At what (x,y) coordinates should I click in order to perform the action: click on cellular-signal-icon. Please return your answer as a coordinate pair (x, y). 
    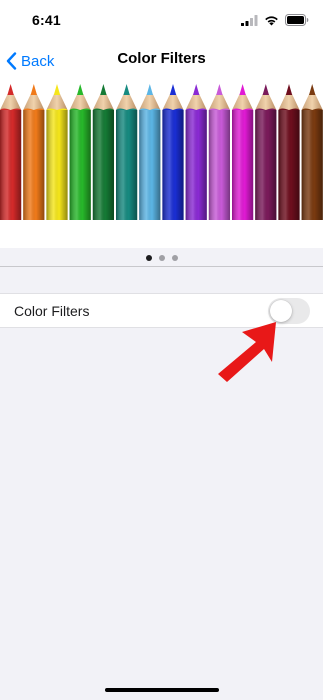
    Looking at the image, I should click on (249, 20).